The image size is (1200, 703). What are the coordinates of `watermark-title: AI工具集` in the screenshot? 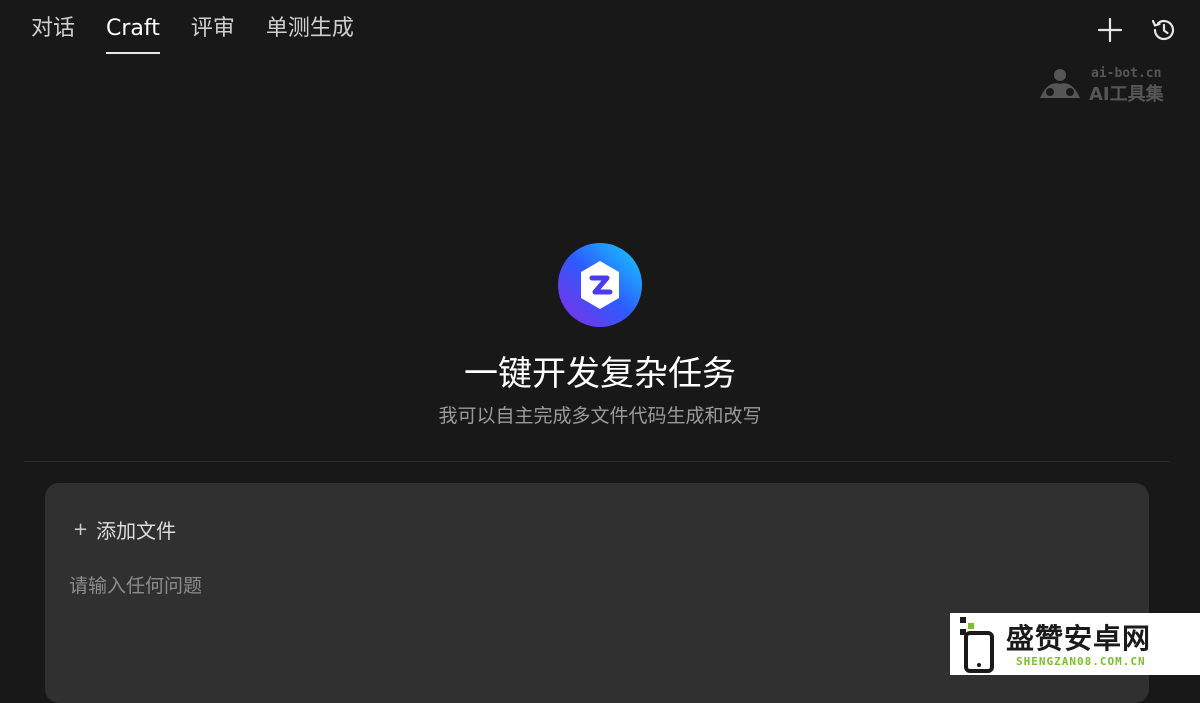 It's located at (1126, 94).